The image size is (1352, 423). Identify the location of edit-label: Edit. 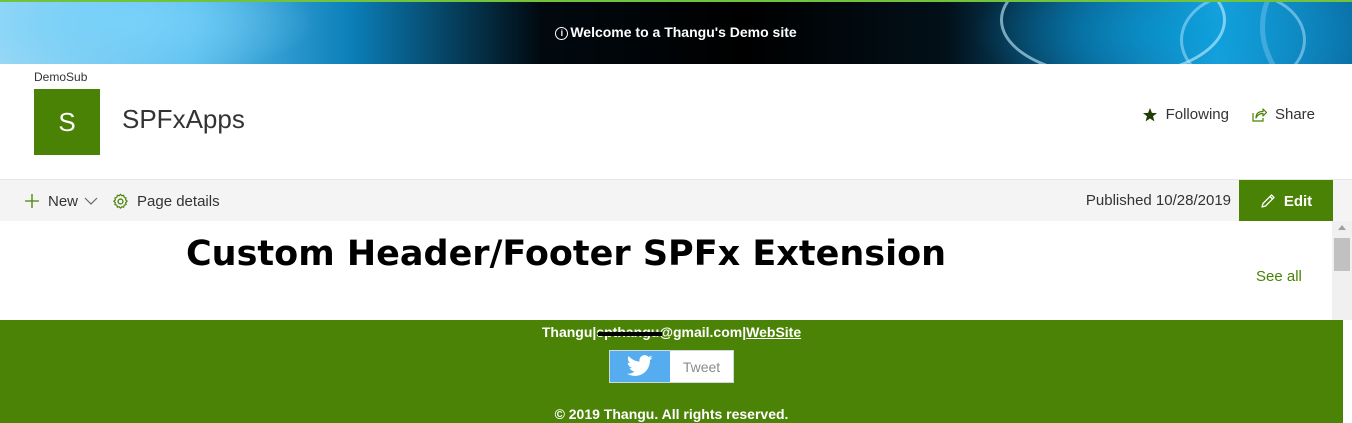
(1298, 201).